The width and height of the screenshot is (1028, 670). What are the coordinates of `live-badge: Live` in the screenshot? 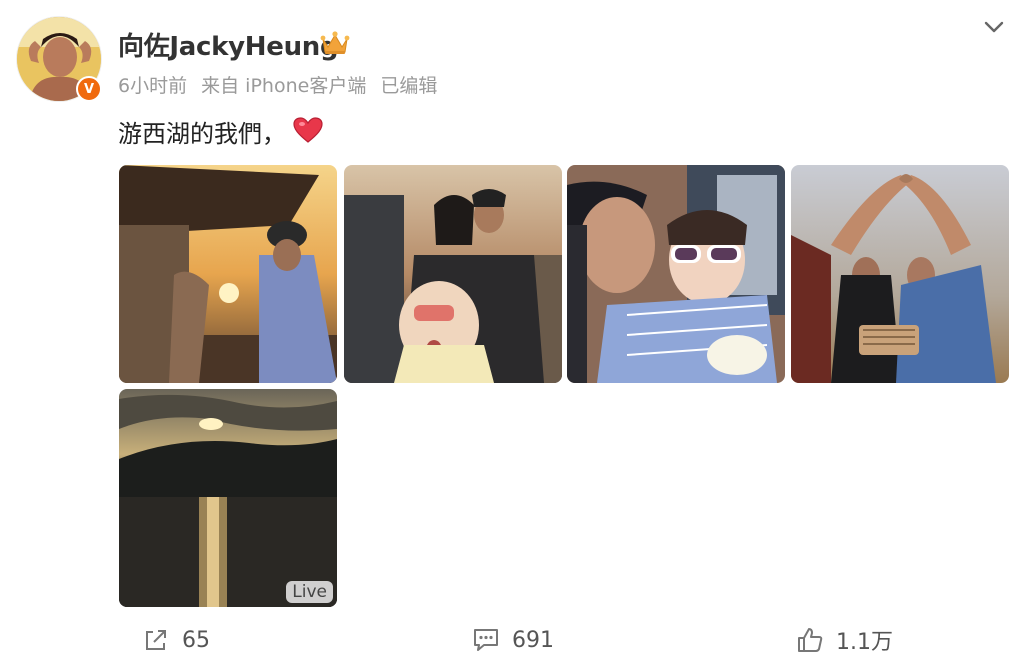 It's located at (309, 592).